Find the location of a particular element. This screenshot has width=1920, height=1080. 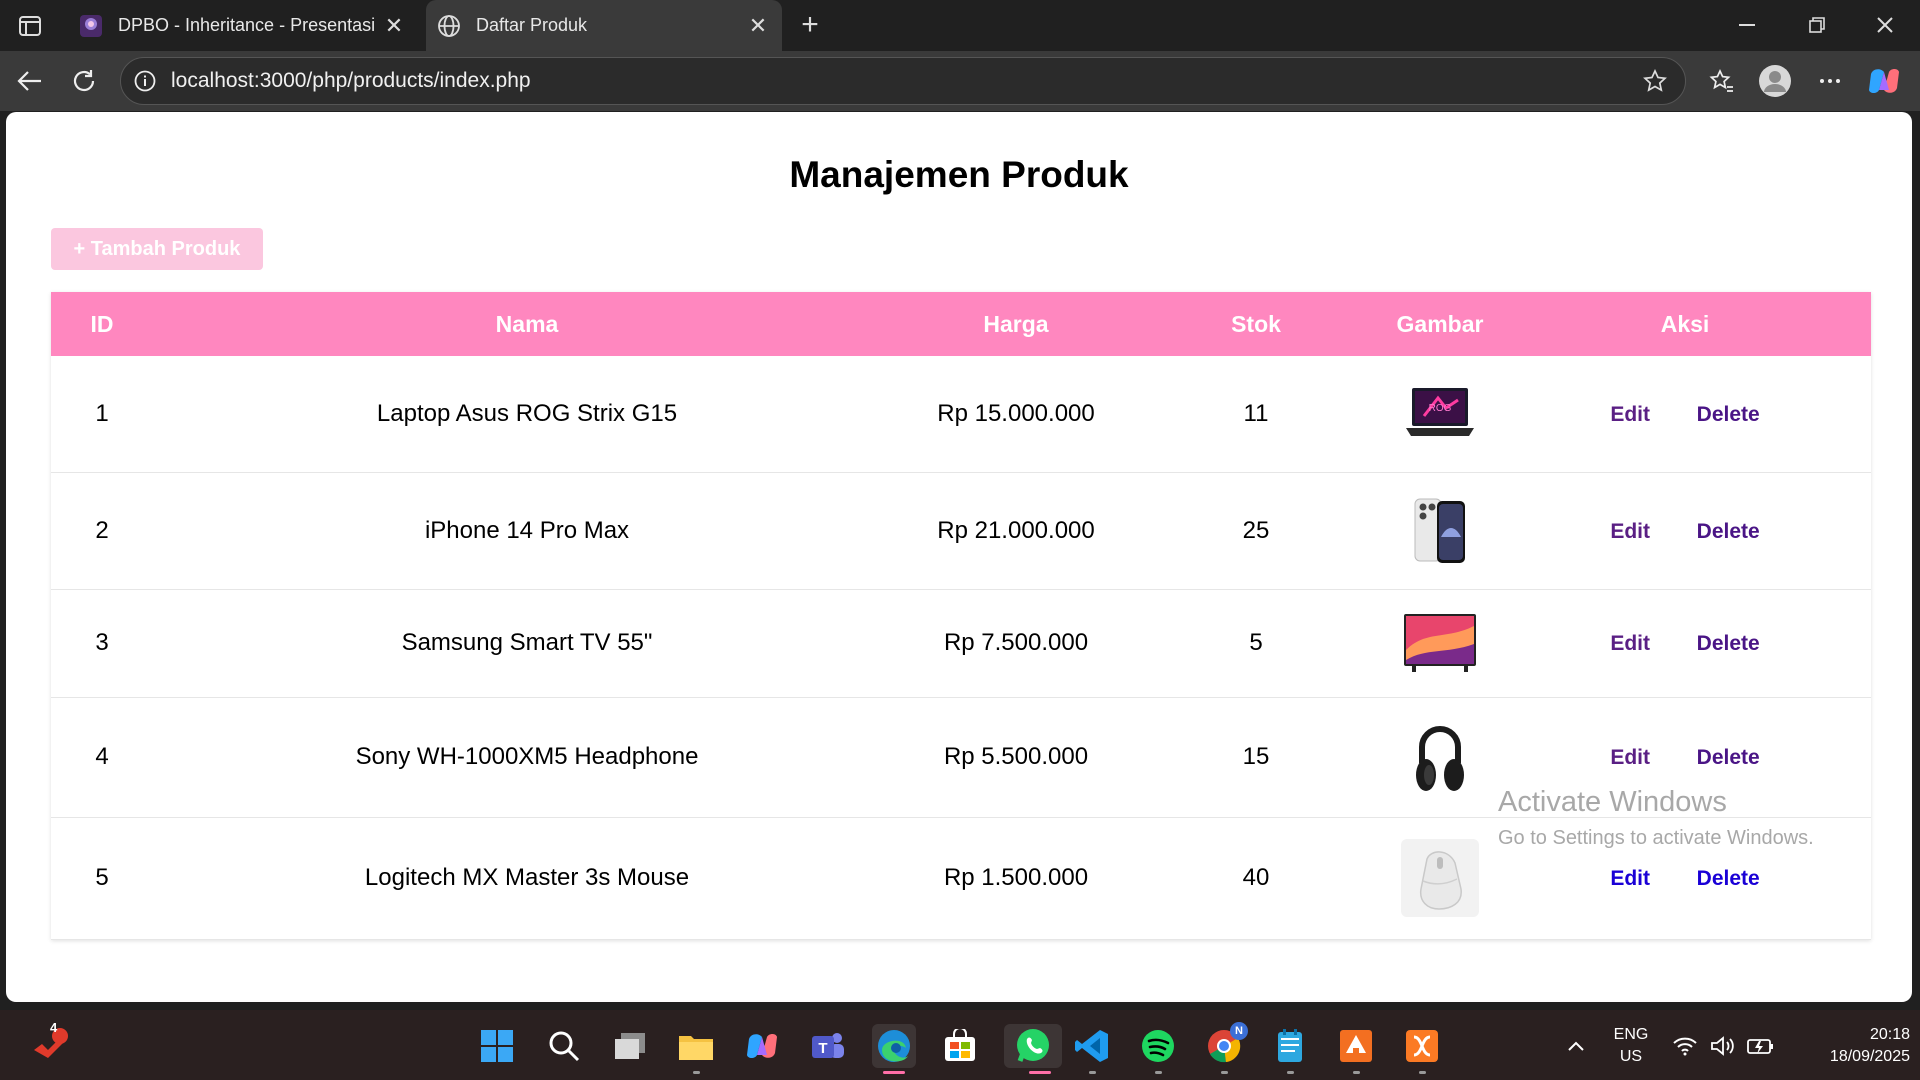

address-bar: localhost:3000/php/products/index.php is located at coordinates (903, 81).